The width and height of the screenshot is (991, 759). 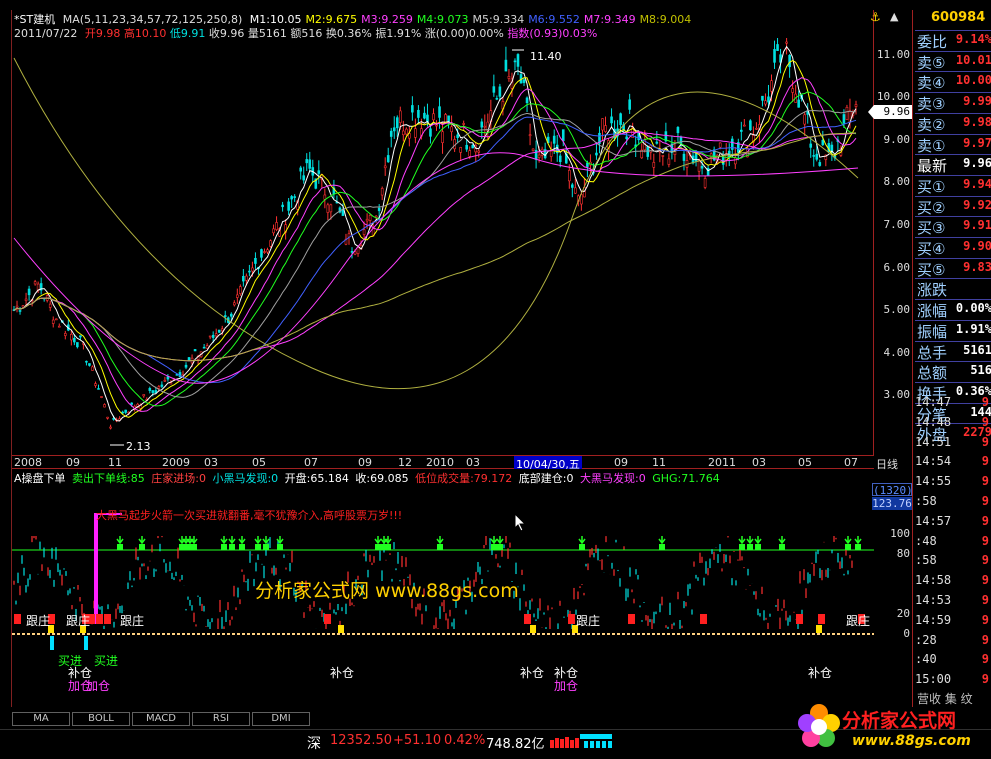 I want to click on price-tick: 10.00, so click(x=893, y=97).